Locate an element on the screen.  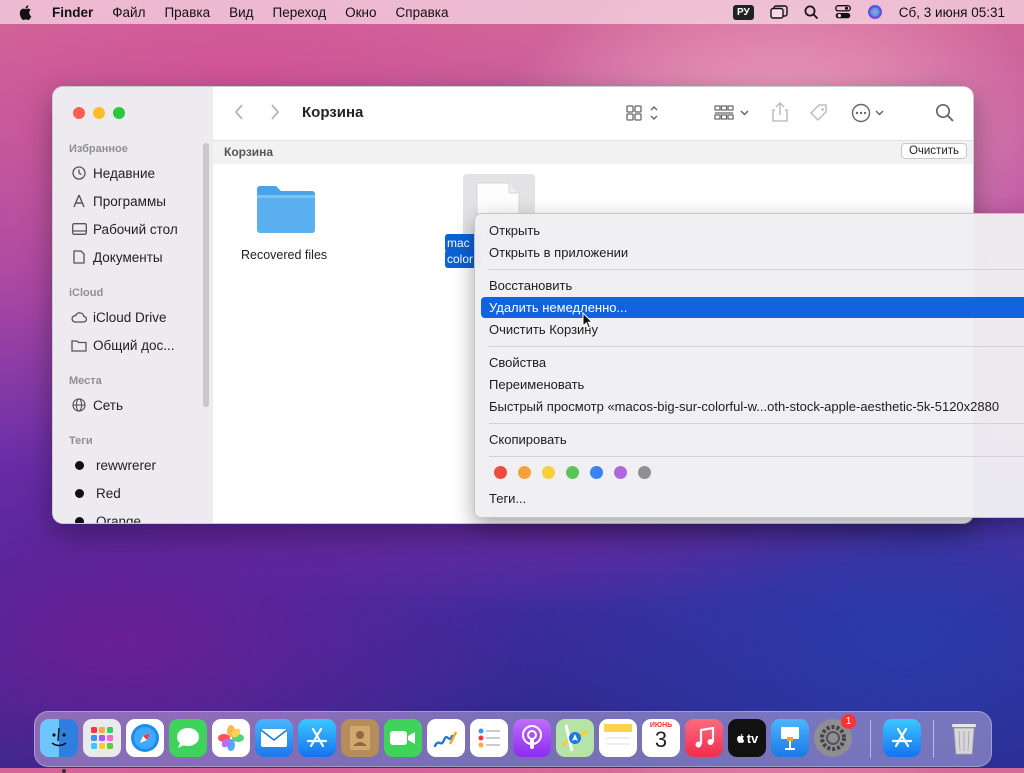
menu-item-copy: Скопировать is located at coordinates (752, 439).